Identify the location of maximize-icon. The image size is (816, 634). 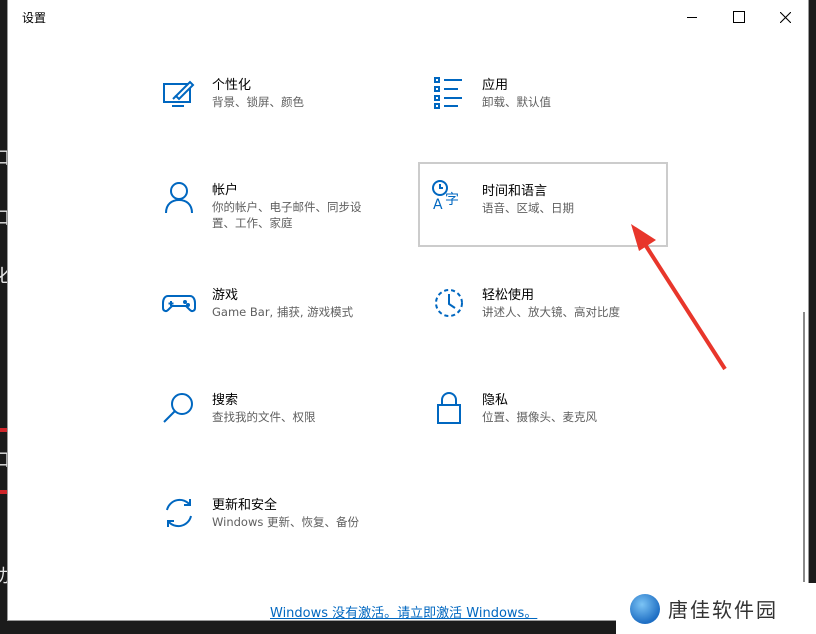
(739, 17).